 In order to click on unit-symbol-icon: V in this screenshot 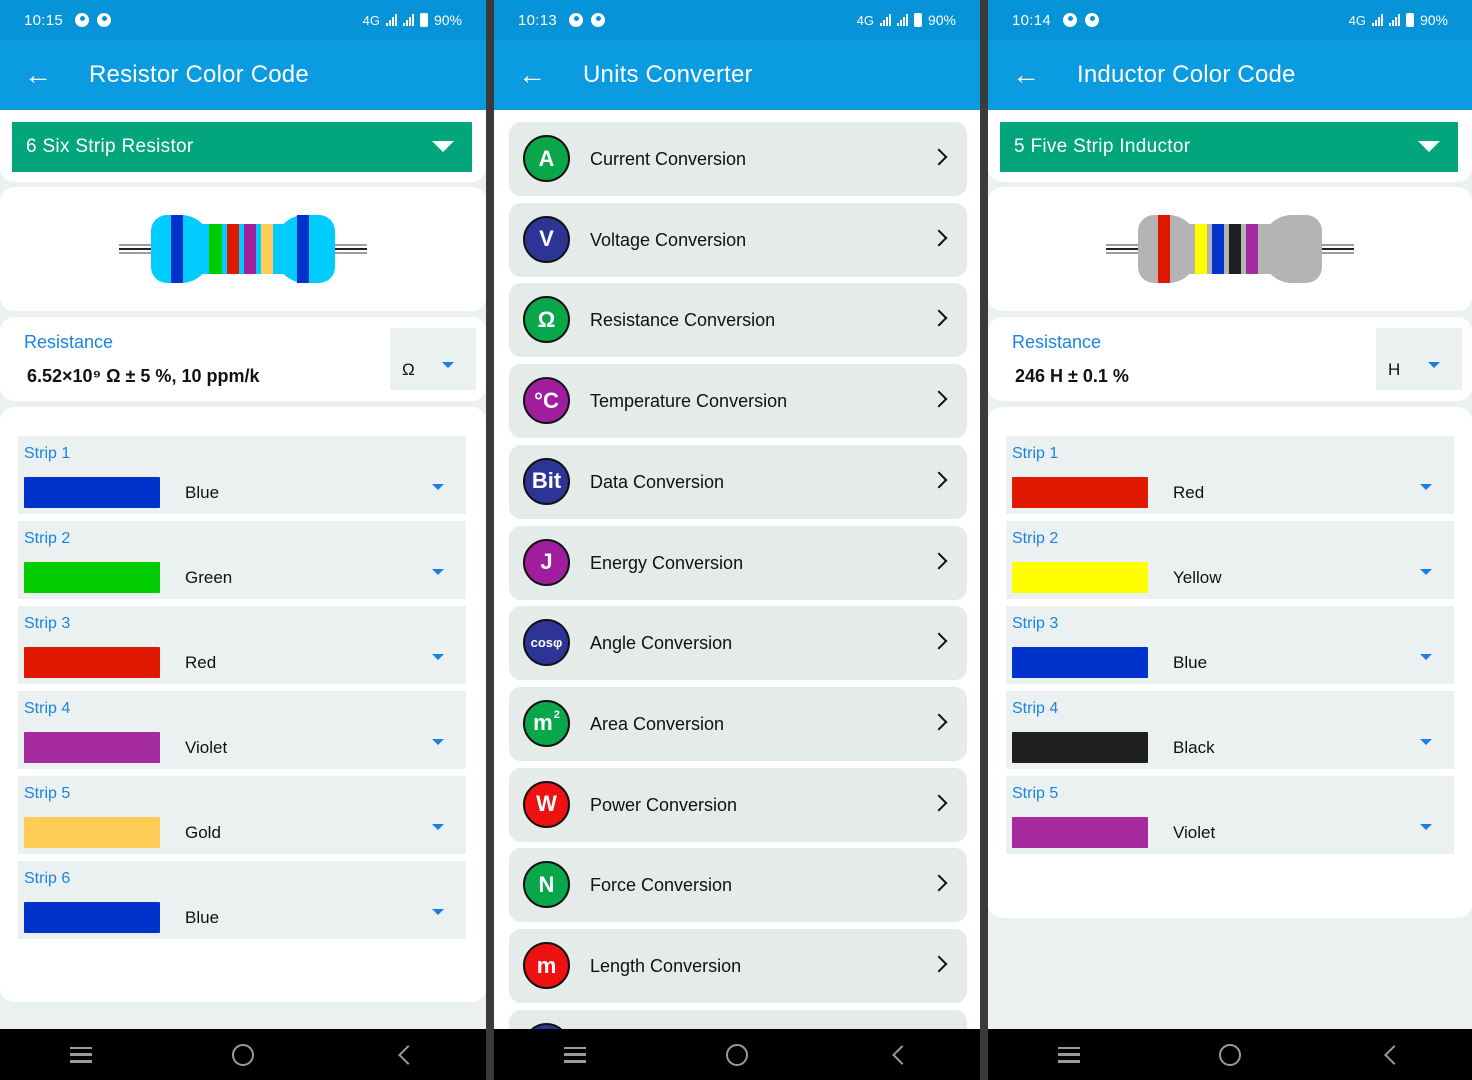, I will do `click(546, 239)`.